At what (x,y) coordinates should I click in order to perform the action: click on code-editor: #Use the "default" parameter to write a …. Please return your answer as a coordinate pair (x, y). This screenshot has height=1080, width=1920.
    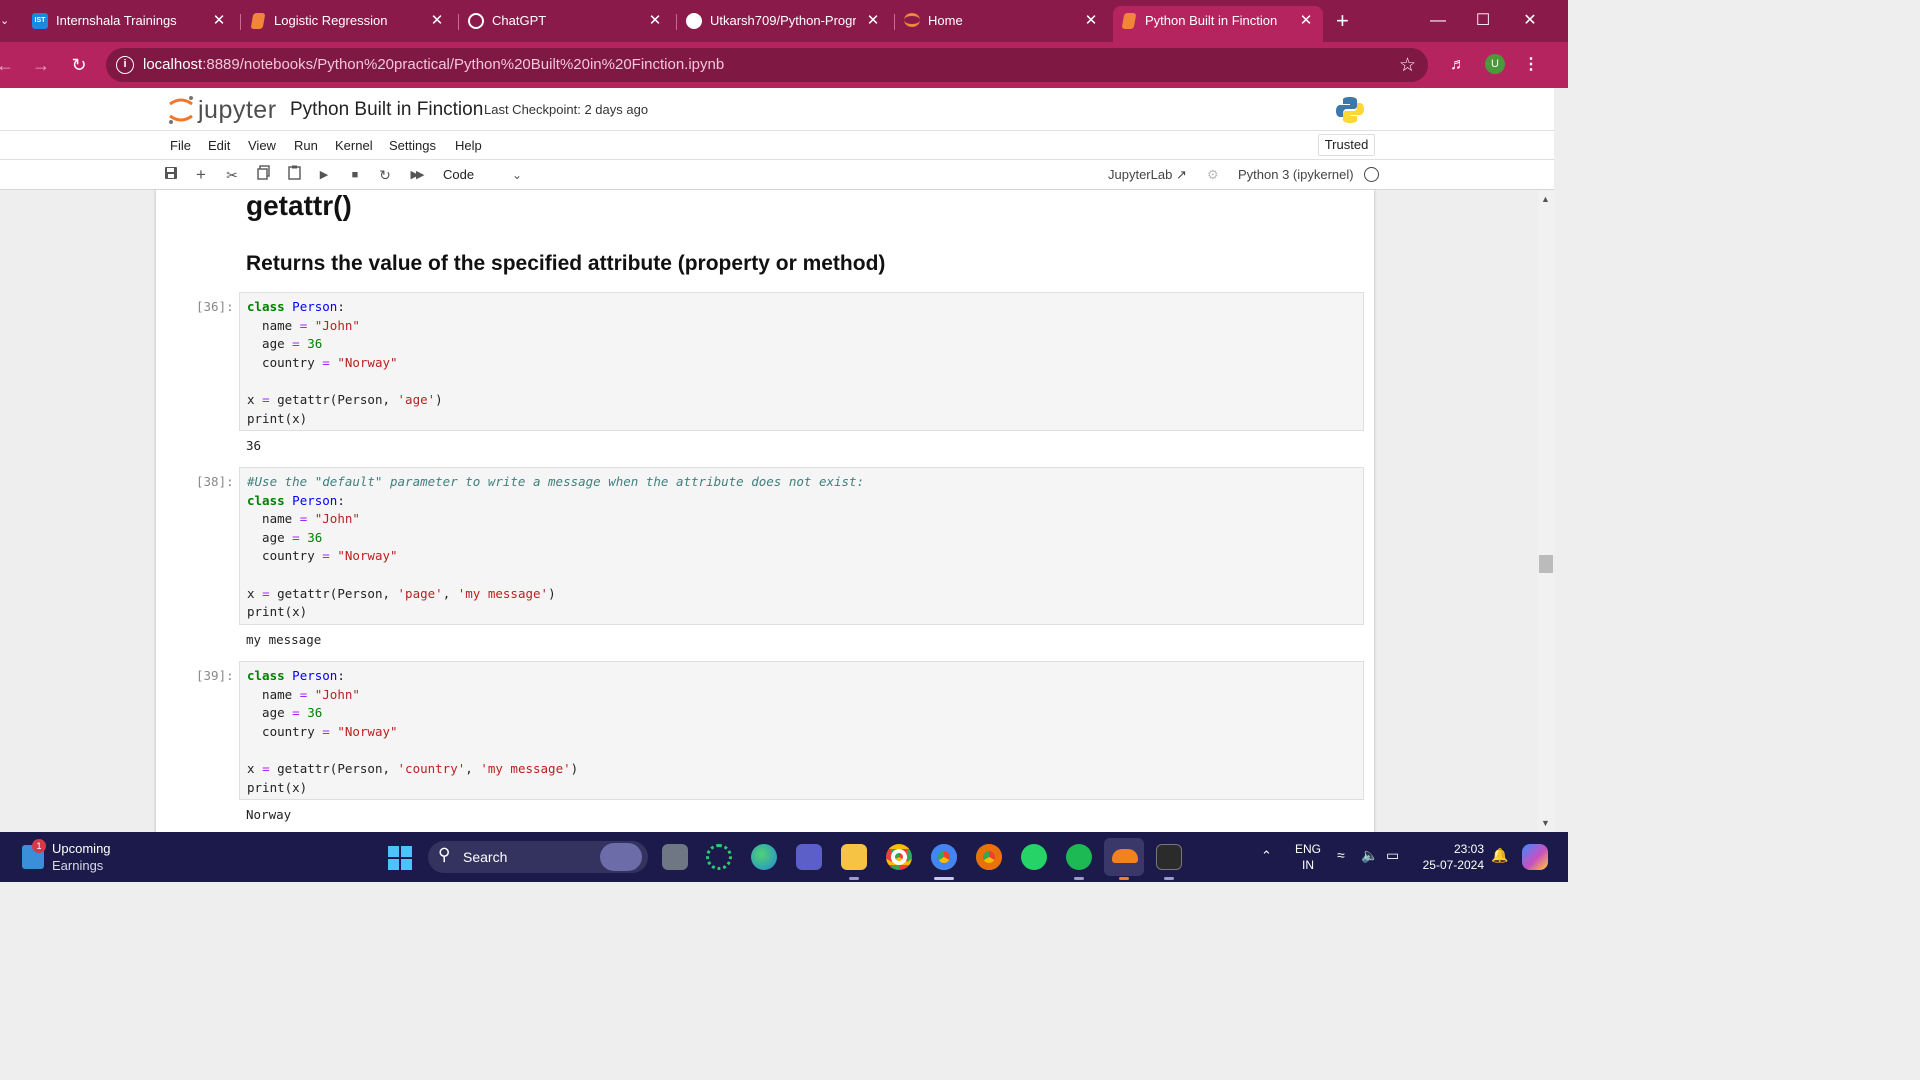
    Looking at the image, I should click on (801, 546).